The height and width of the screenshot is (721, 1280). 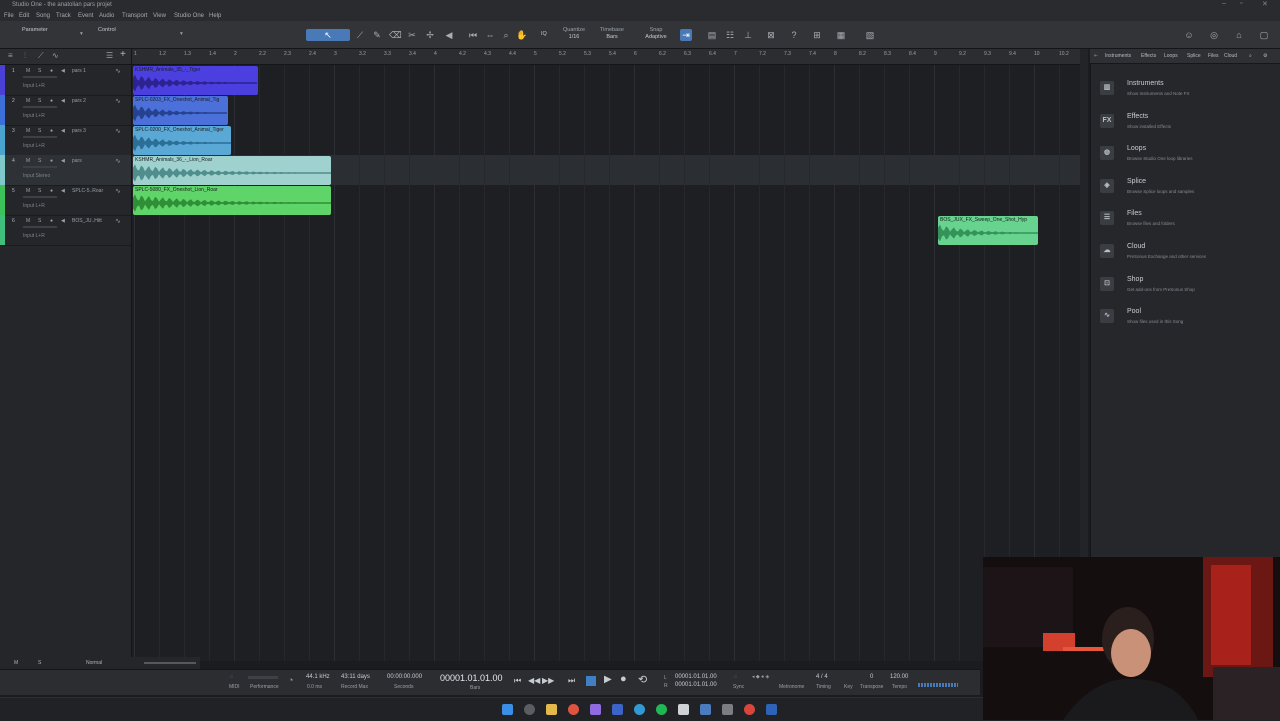 I want to click on edit-view-icon: ▤, so click(x=712, y=35).